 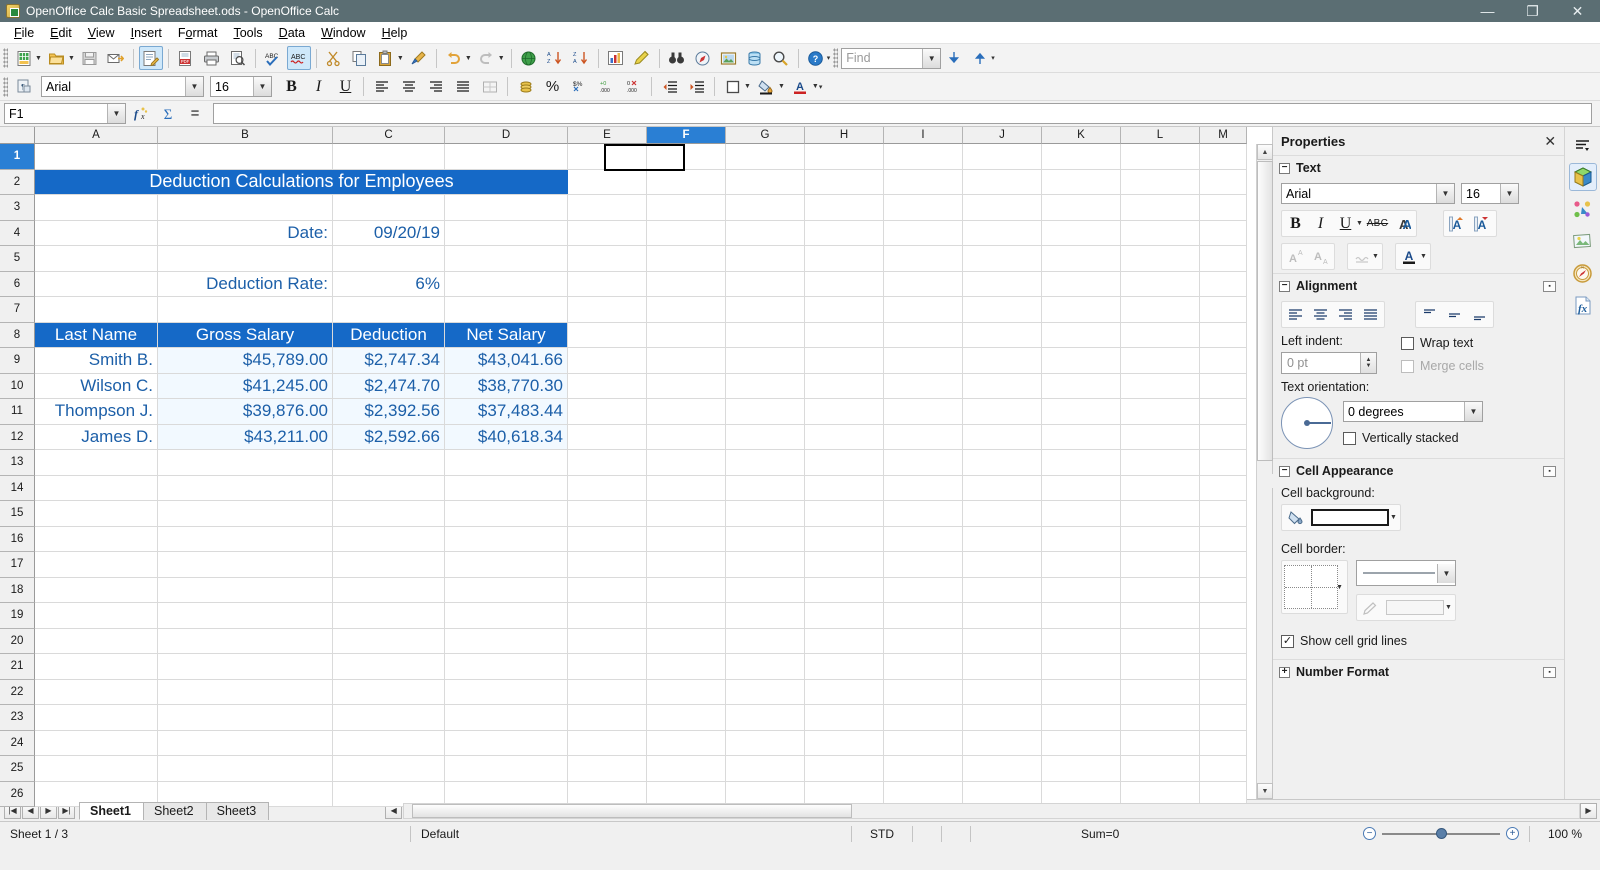 I want to click on cell-d3, so click(x=506, y=208).